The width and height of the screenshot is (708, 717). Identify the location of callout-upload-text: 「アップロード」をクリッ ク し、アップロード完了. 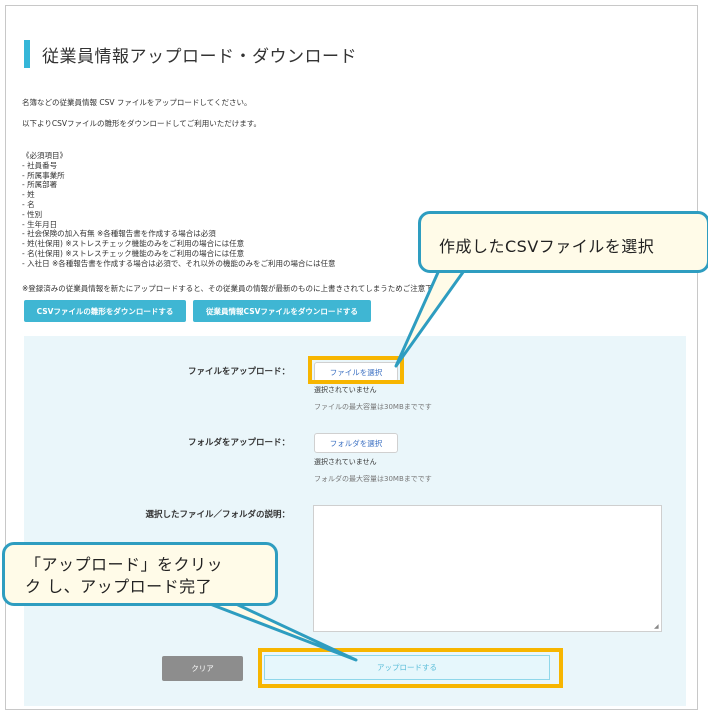
(124, 576).